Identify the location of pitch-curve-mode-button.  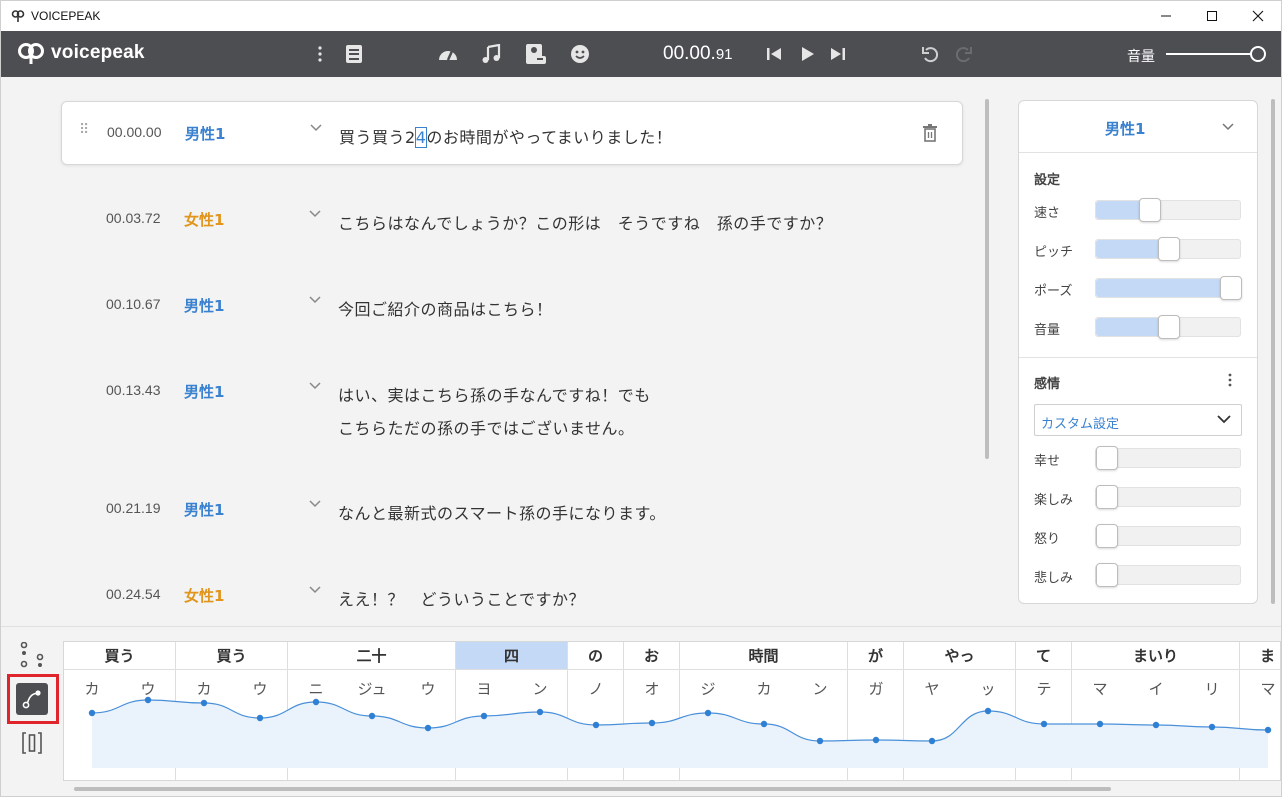
(32, 699).